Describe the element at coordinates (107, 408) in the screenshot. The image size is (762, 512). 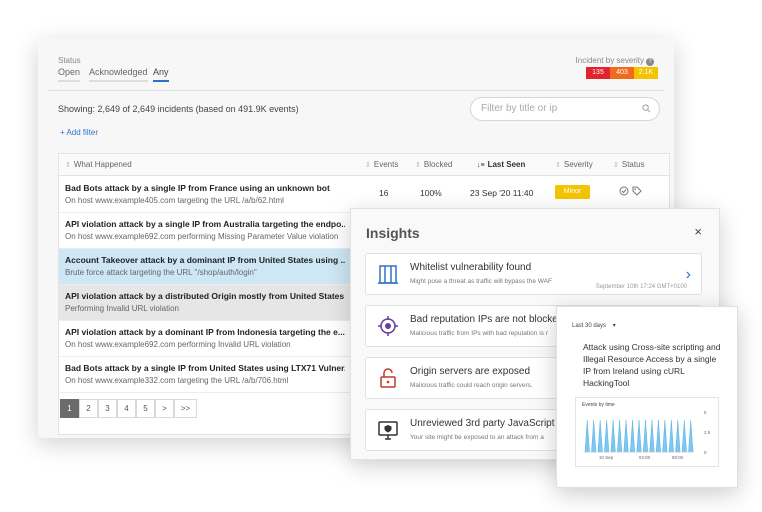
I see `page-3-button: 3` at that location.